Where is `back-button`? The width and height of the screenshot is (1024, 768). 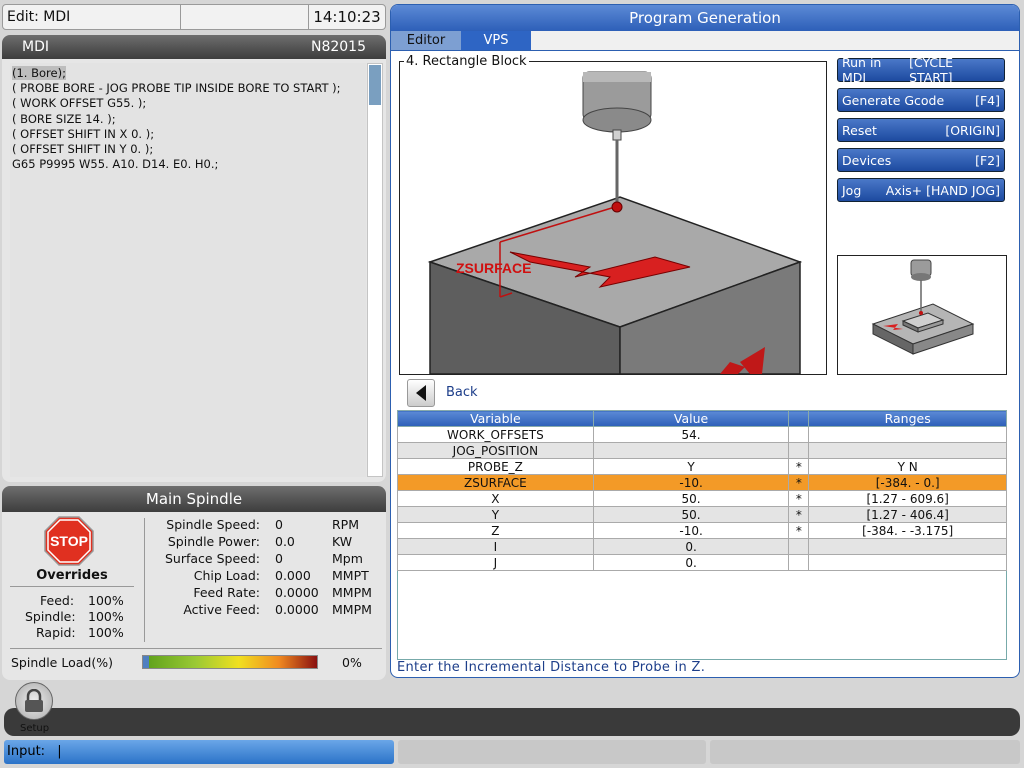 back-button is located at coordinates (421, 393).